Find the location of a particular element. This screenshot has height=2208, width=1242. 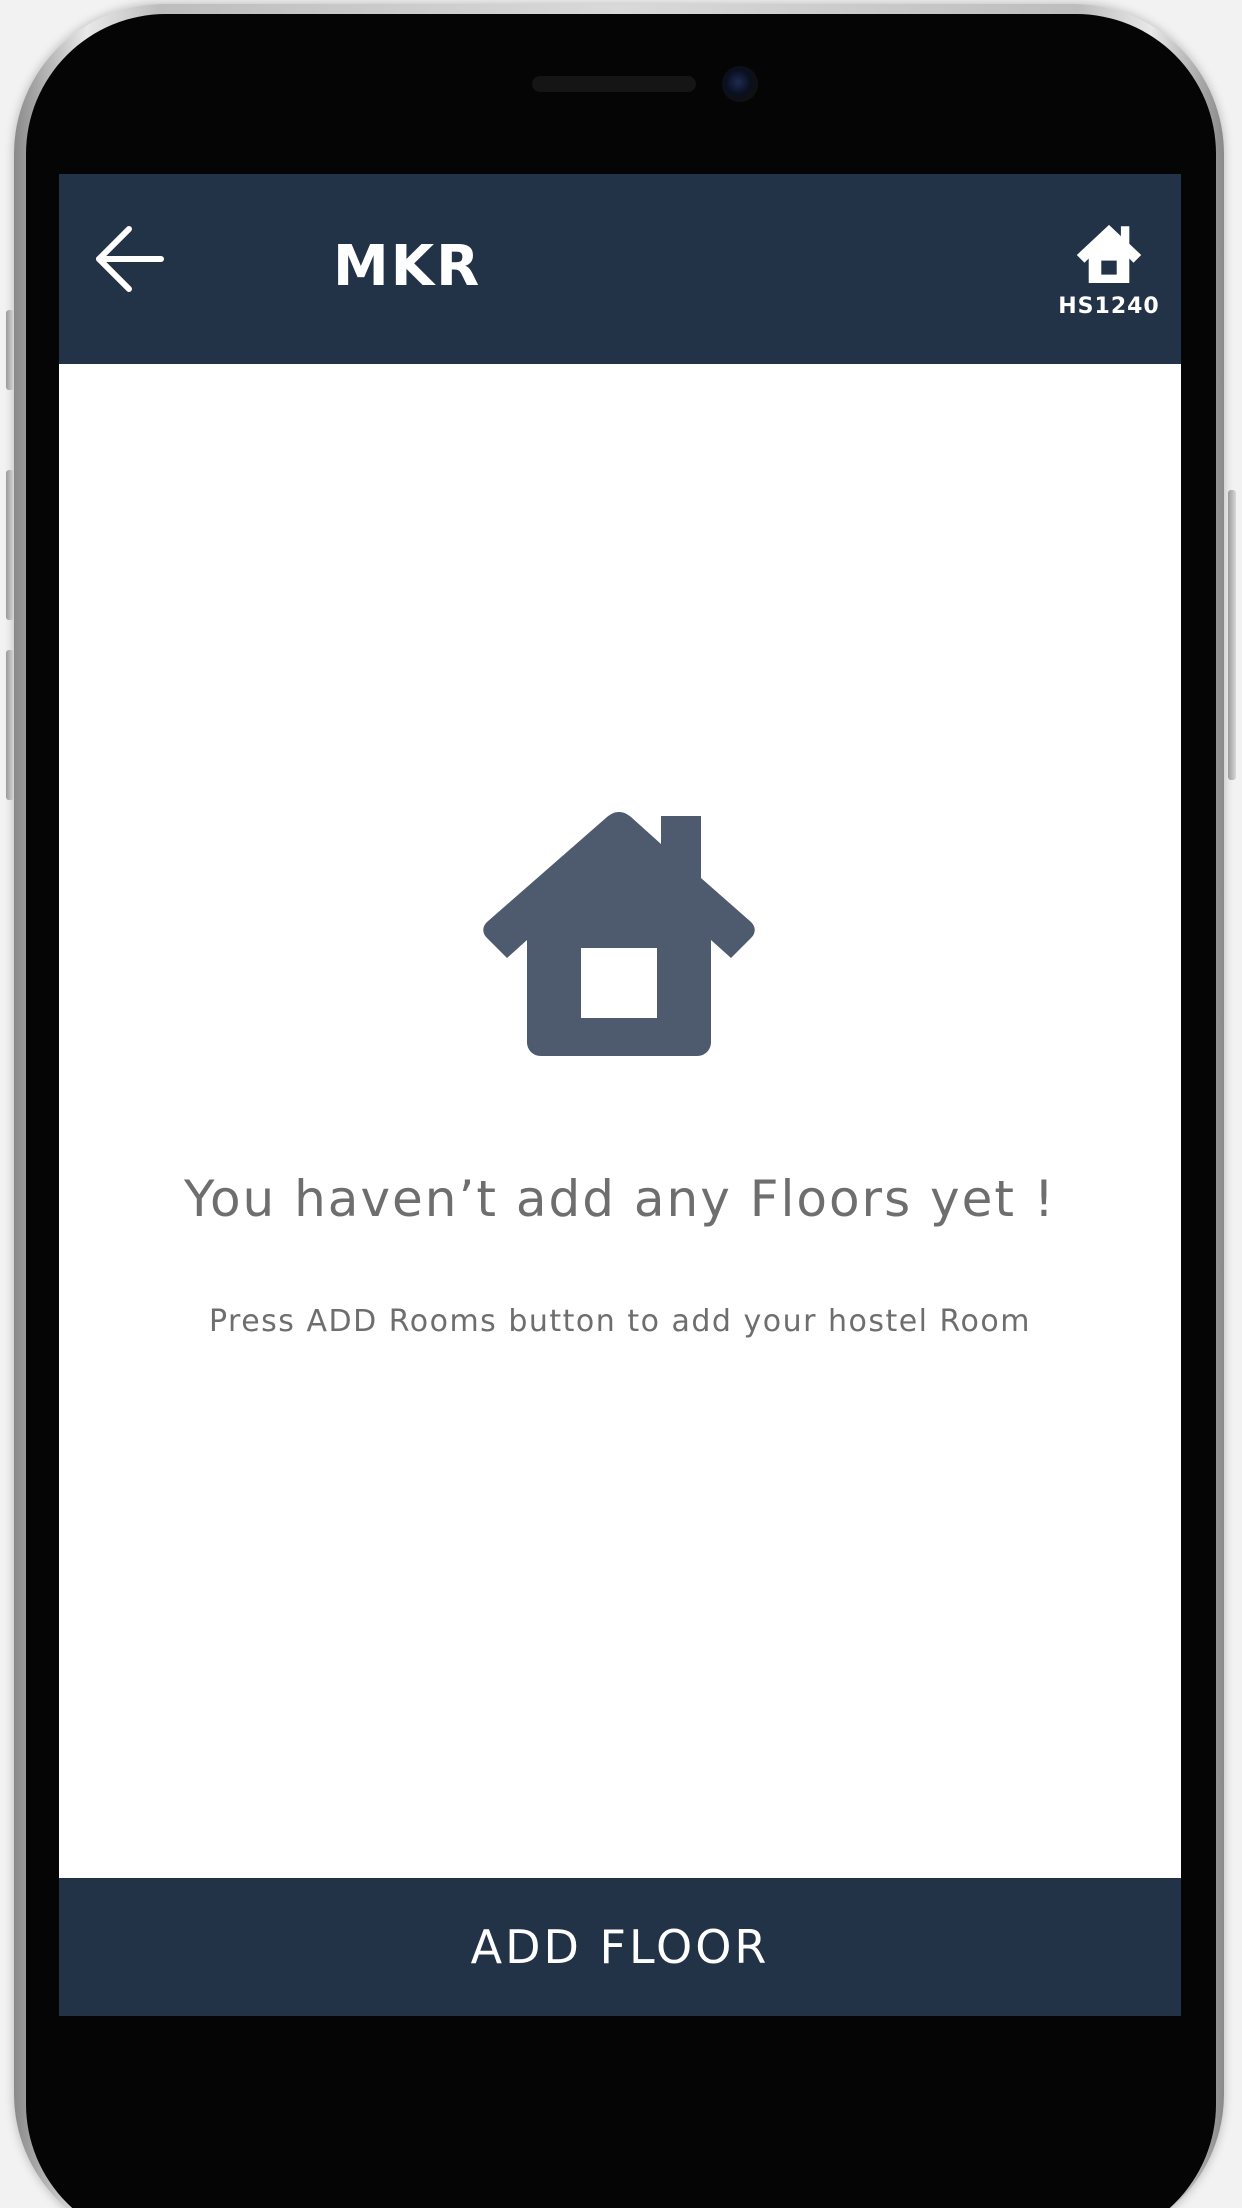

hostel-button: HS1240 is located at coordinates (1109, 277).